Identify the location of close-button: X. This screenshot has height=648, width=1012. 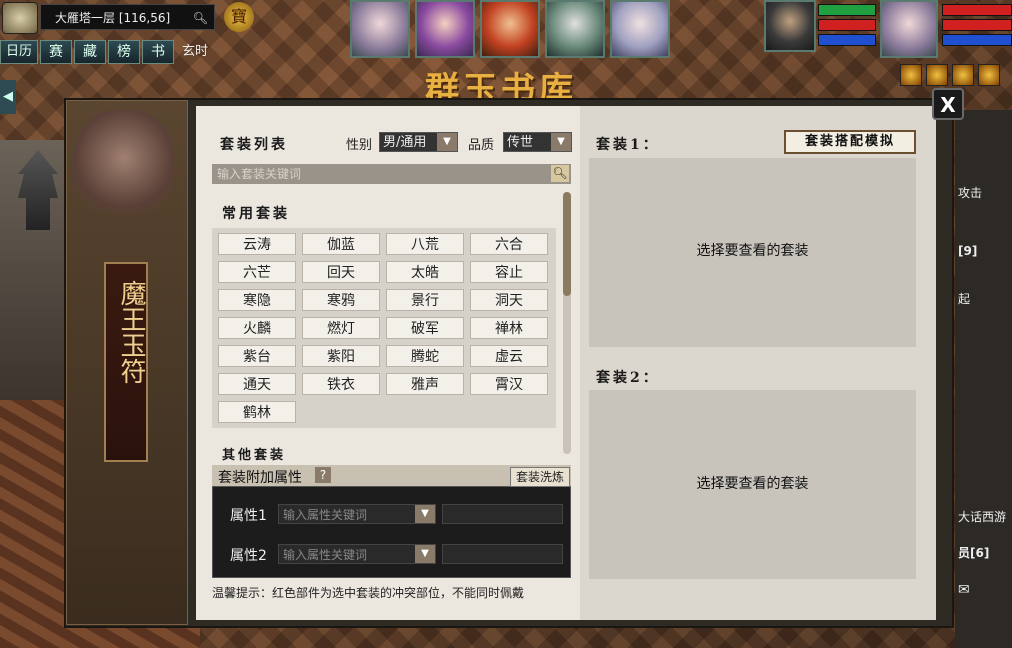
(948, 104).